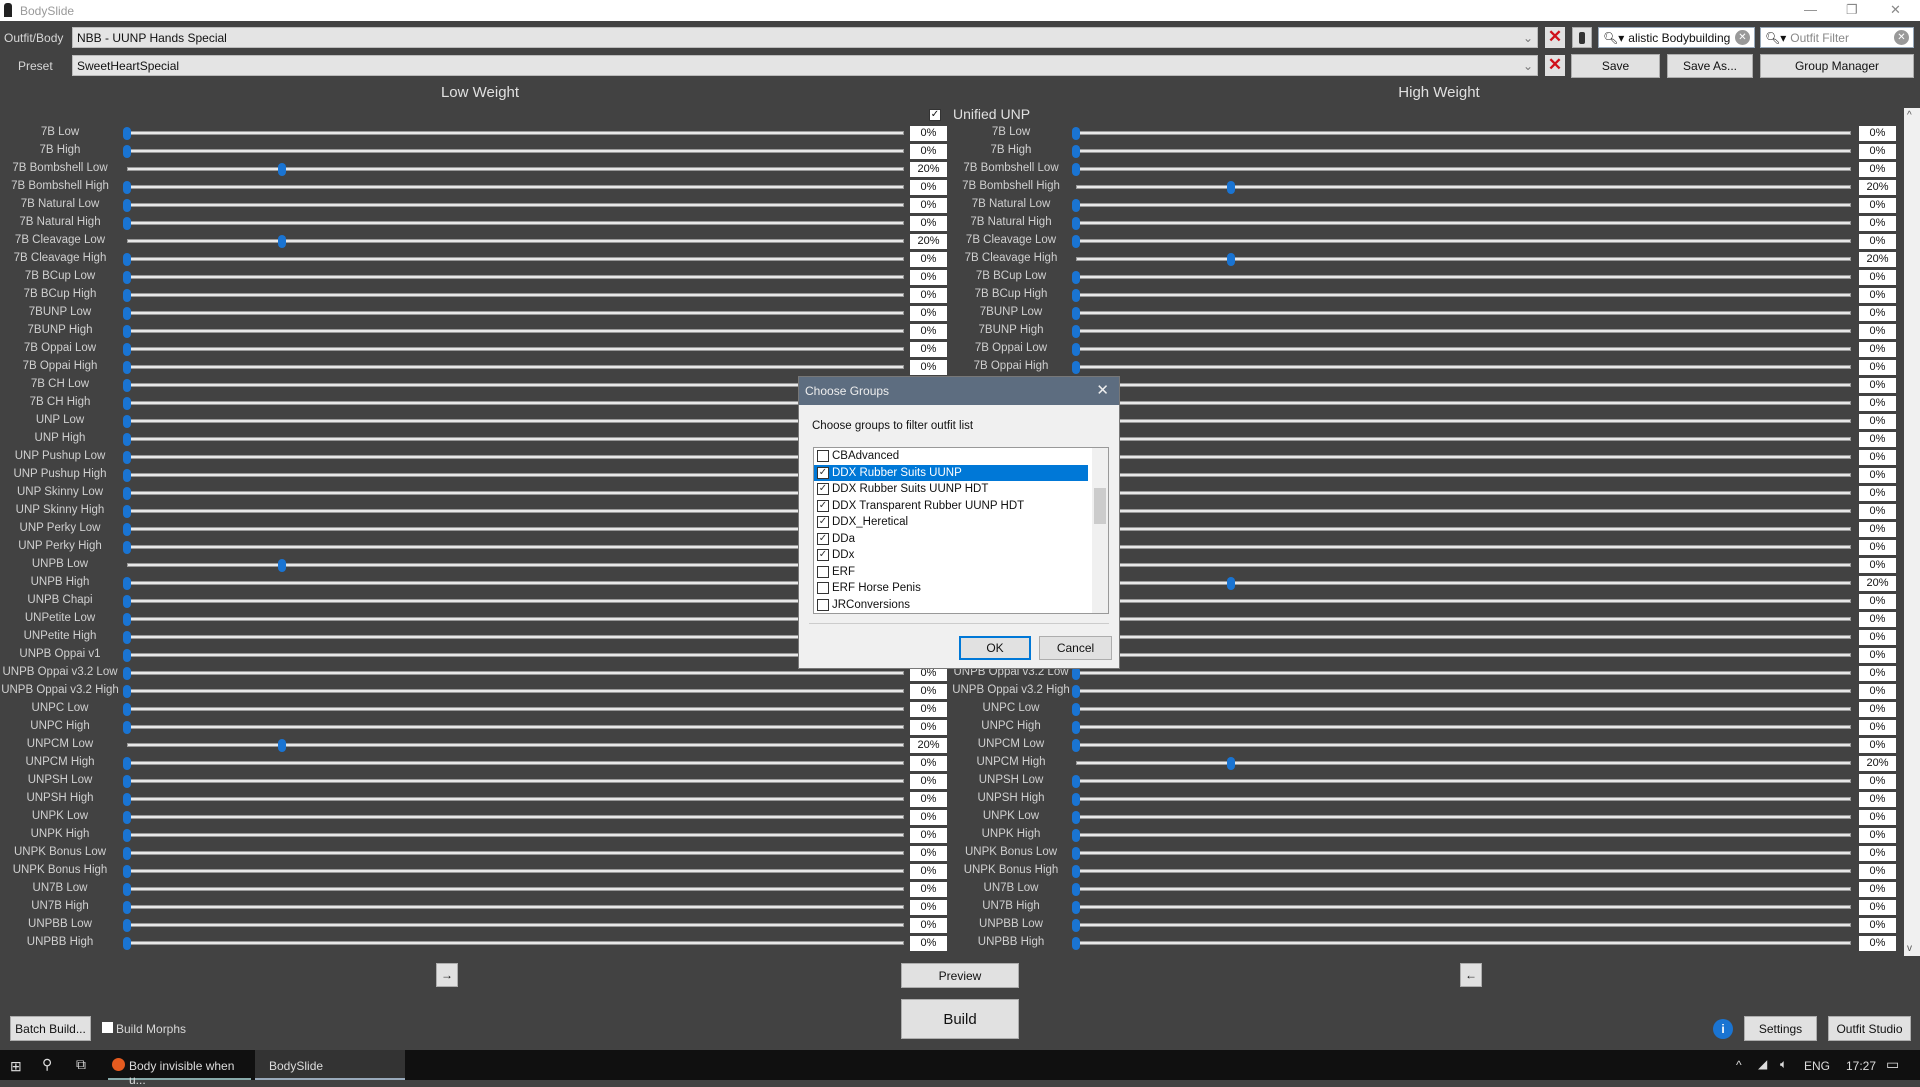 The width and height of the screenshot is (1920, 1087). Describe the element at coordinates (935, 115) in the screenshot. I see `unified-checkbox: ✓` at that location.